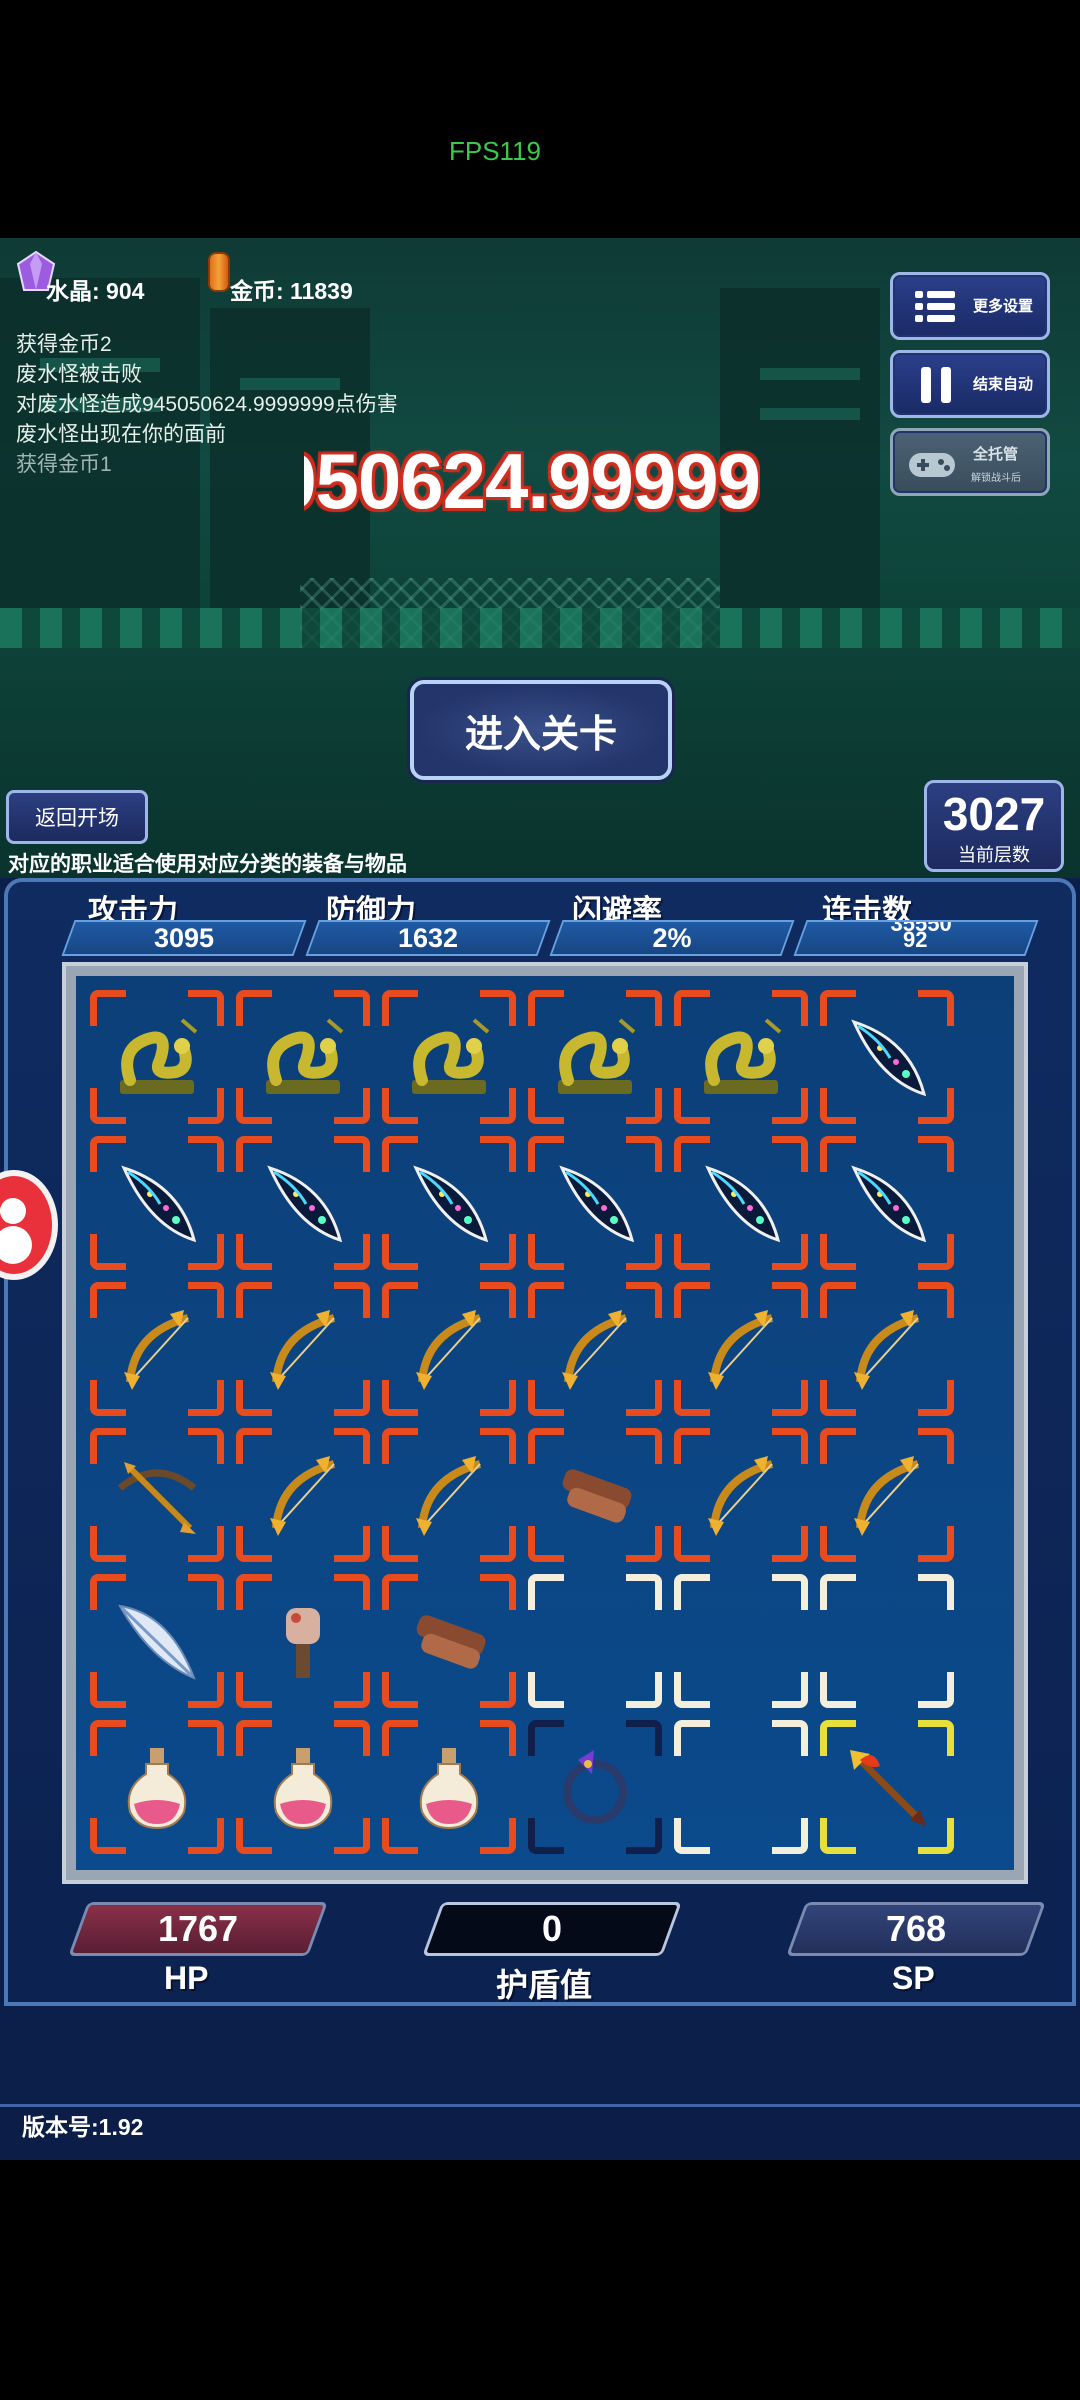 This screenshot has height=2400, width=1080. What do you see at coordinates (935, 306) in the screenshot?
I see `list-icon` at bounding box center [935, 306].